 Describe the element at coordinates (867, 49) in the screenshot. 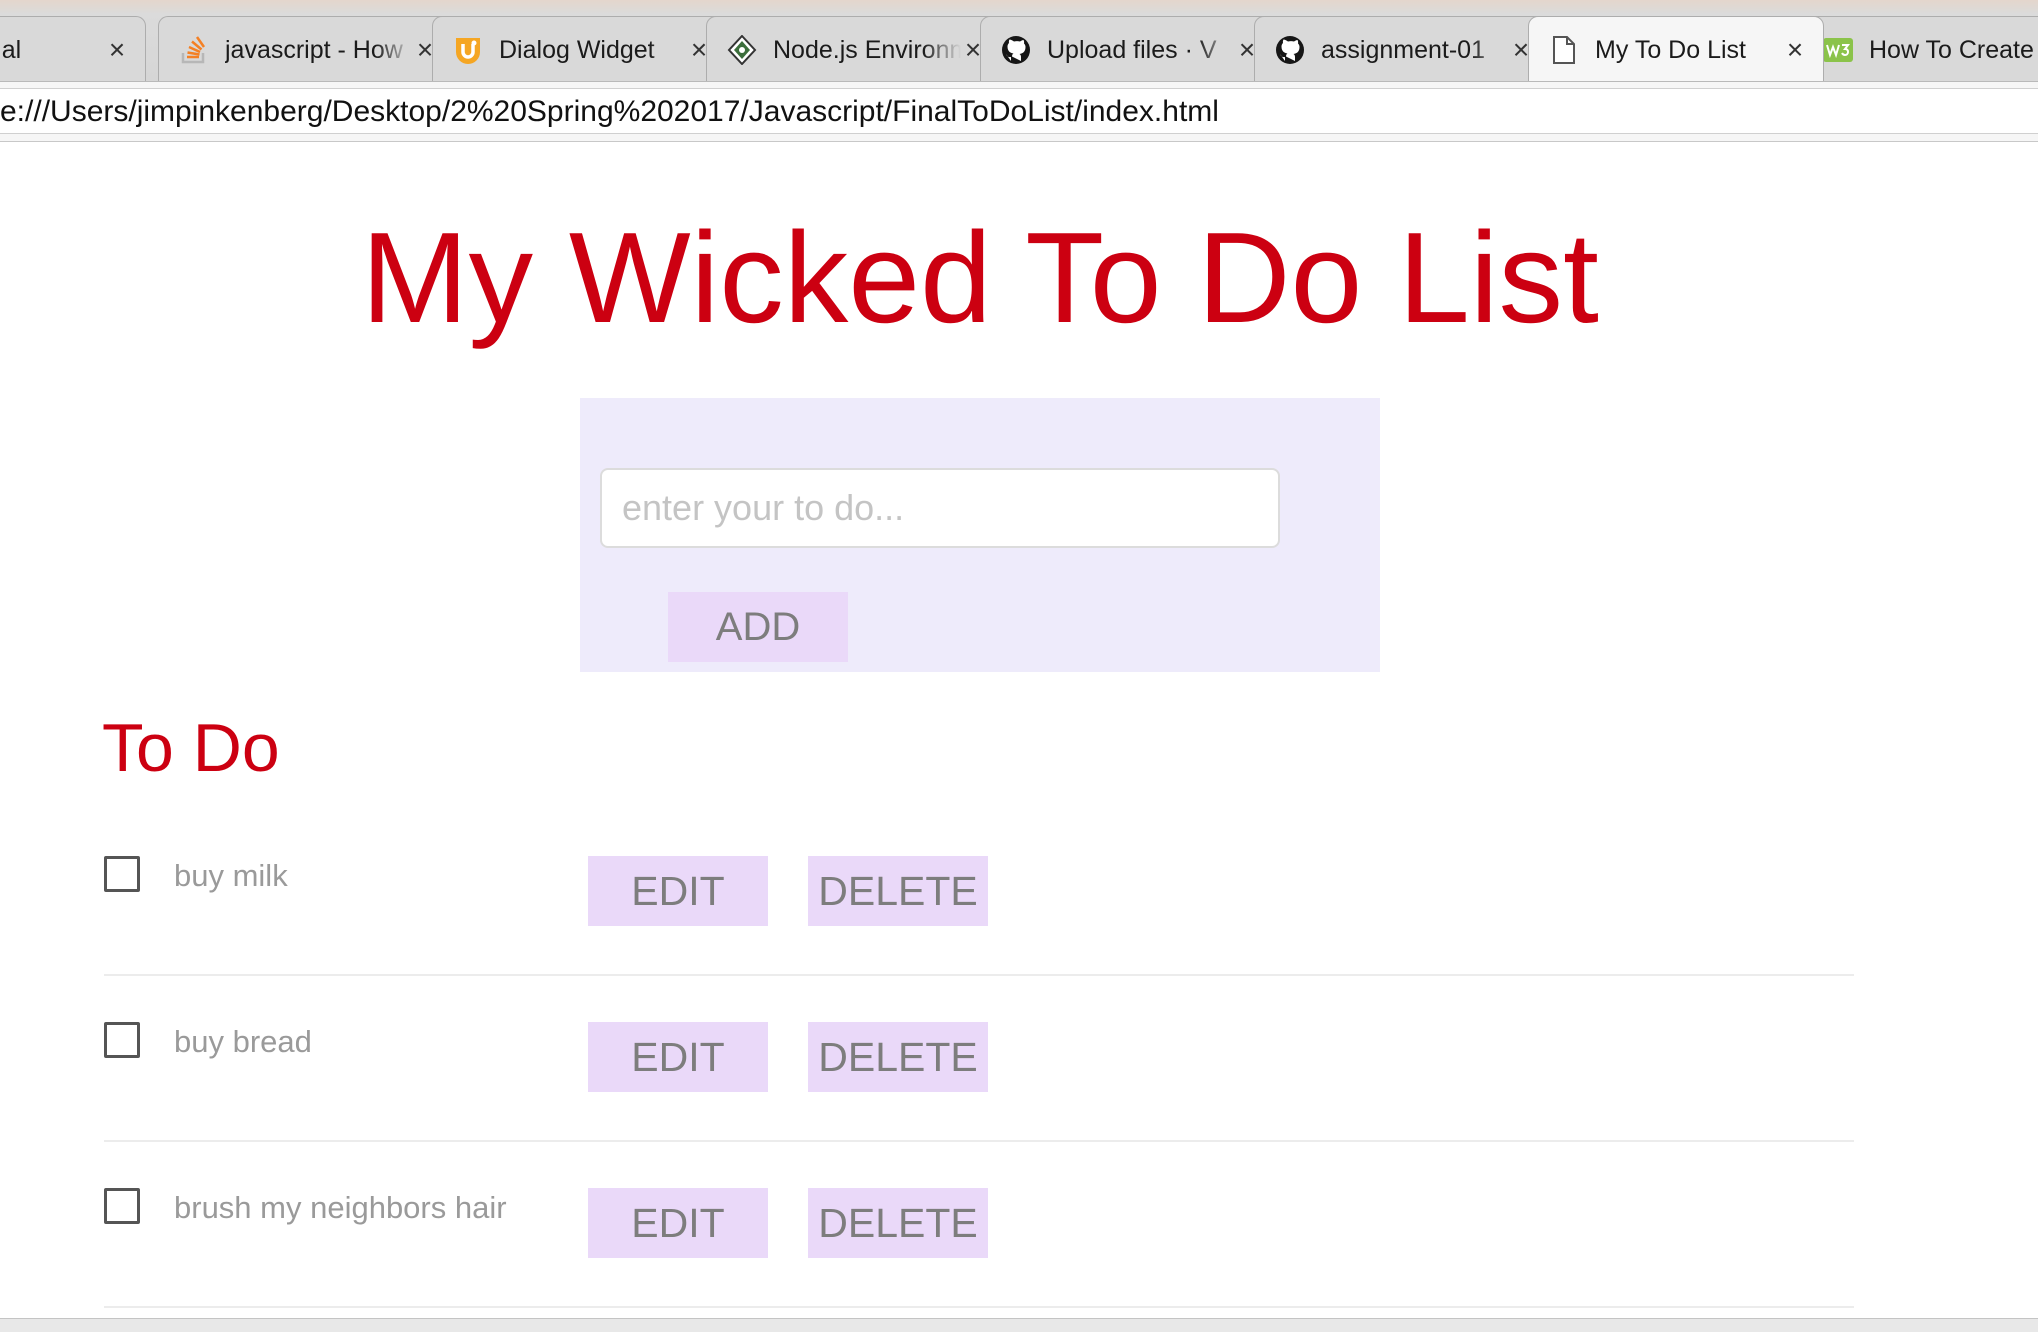

I see `tab-title: Node.js Environment` at that location.